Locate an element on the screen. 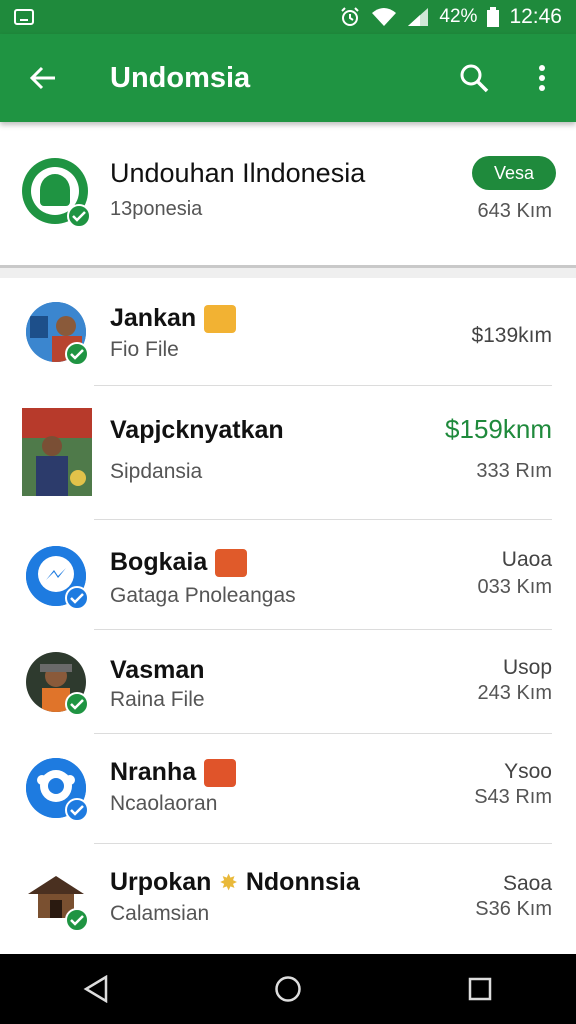  item-title-suffix: Ndonnsia is located at coordinates (302, 882).